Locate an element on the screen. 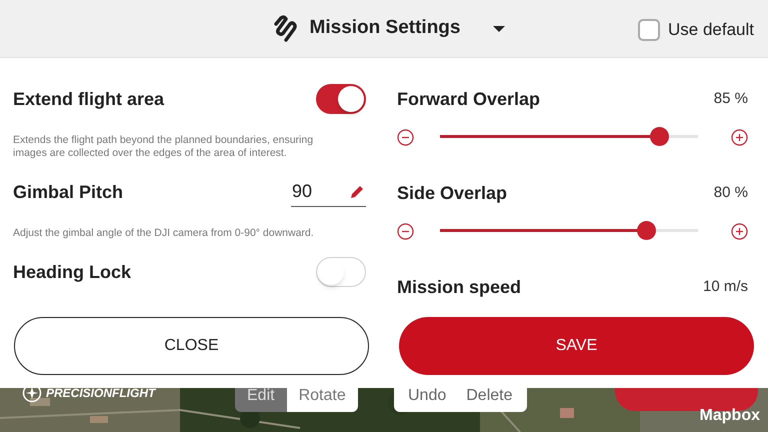 The image size is (768, 432). map-action-button: Undo is located at coordinates (427, 400).